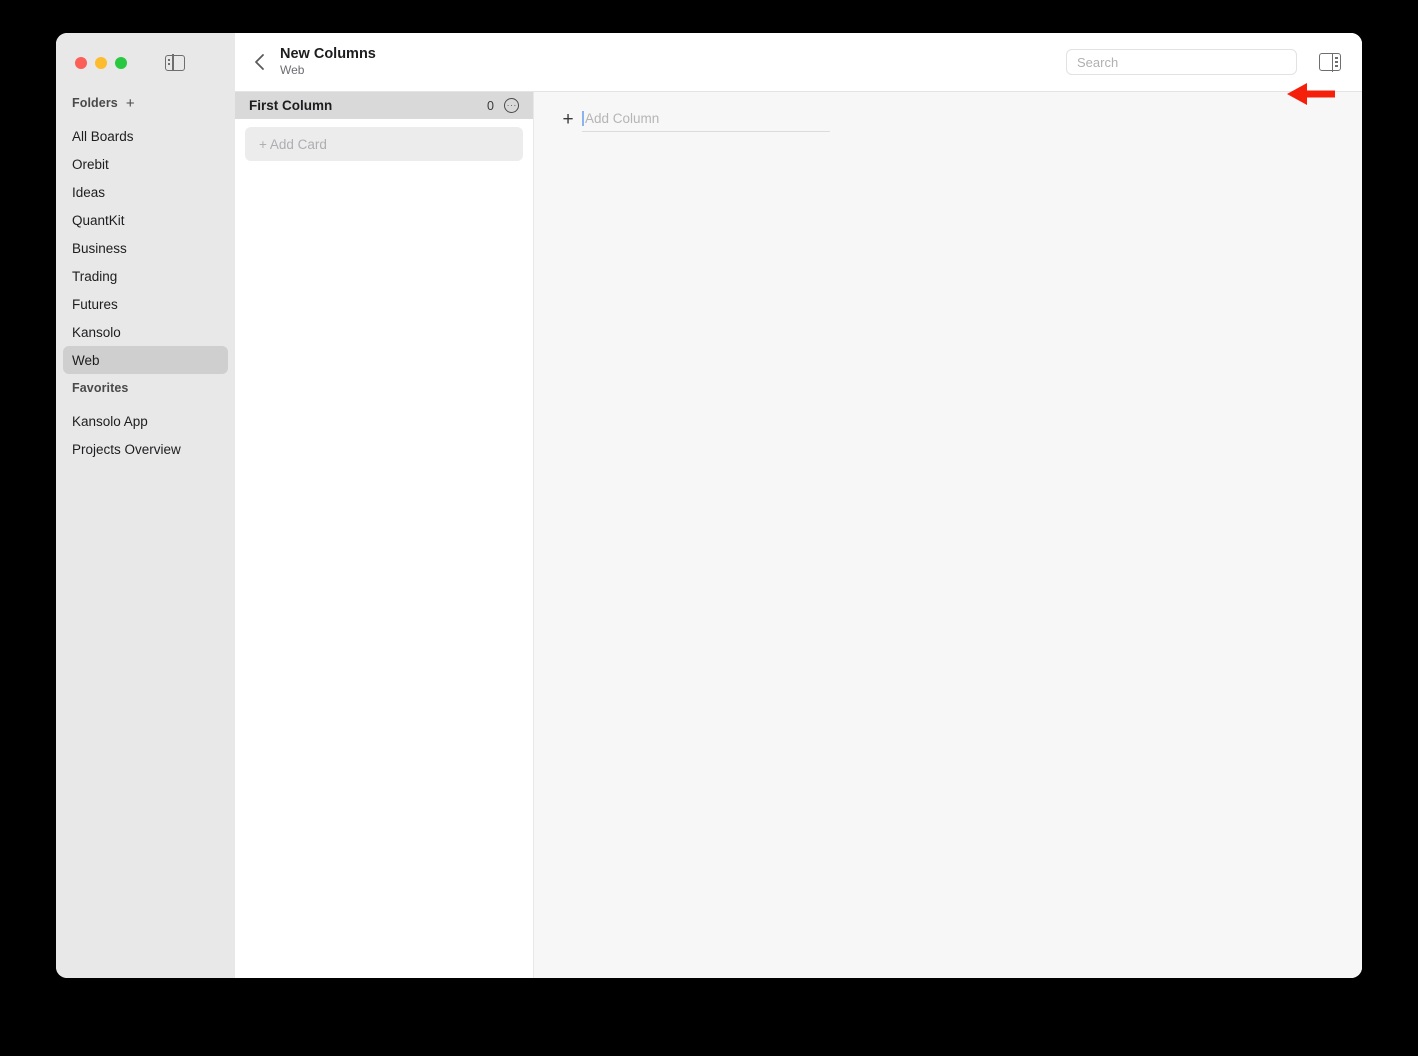  I want to click on traffic-light-buttons, so click(101, 62).